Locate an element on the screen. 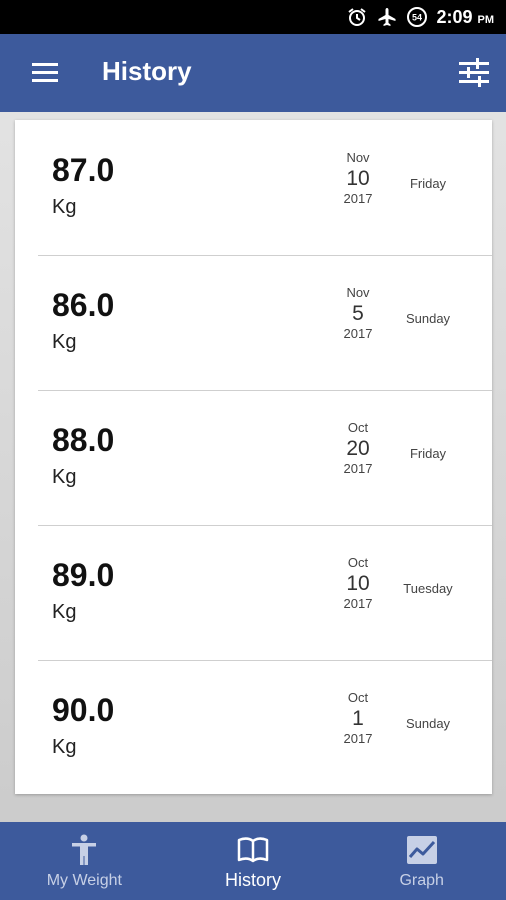 This screenshot has height=900, width=506. entry-date: Oct 1 2017 is located at coordinates (358, 718).